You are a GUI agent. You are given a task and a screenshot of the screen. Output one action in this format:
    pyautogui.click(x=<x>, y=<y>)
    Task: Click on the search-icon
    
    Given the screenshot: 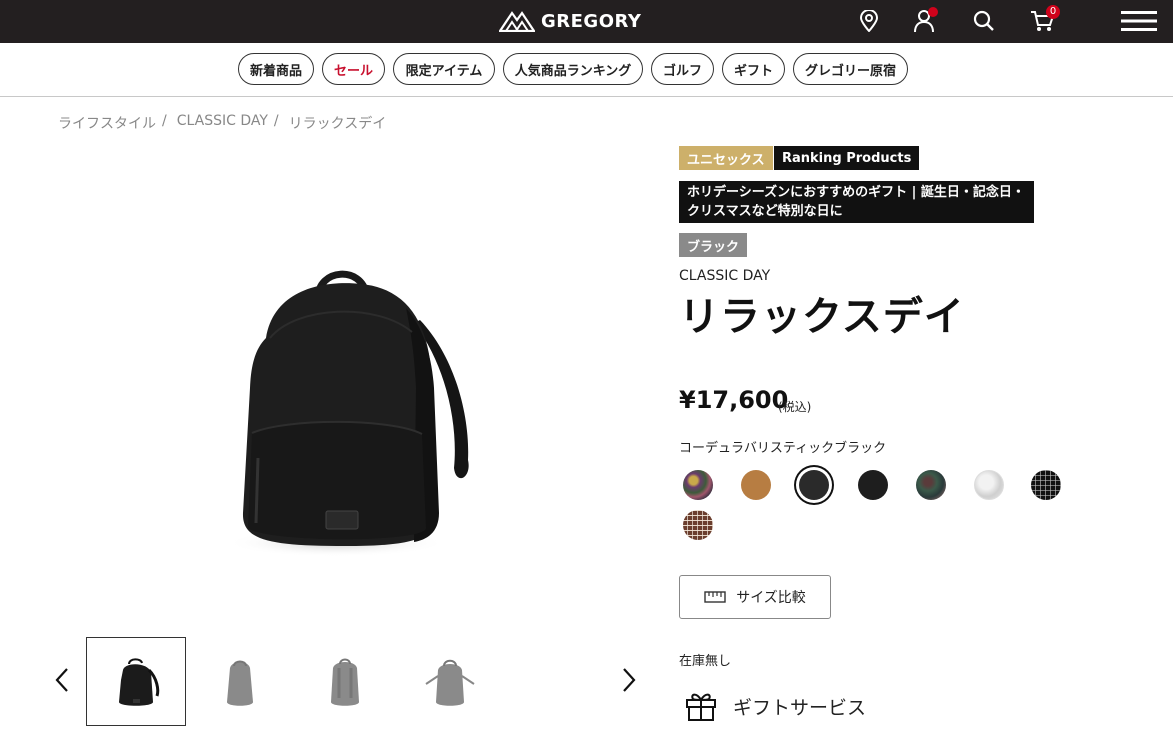 What is the action you would take?
    pyautogui.click(x=983, y=20)
    